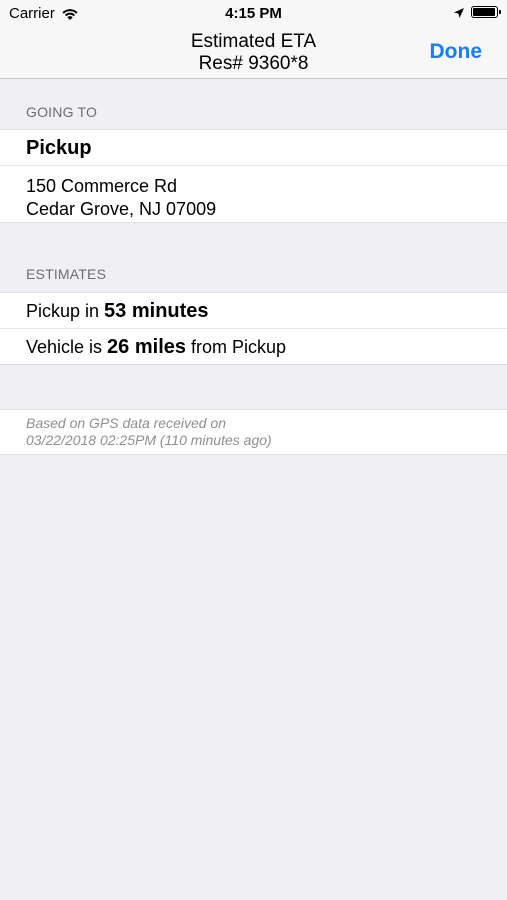  Describe the element at coordinates (500, 12) in the screenshot. I see `battery-tip` at that location.